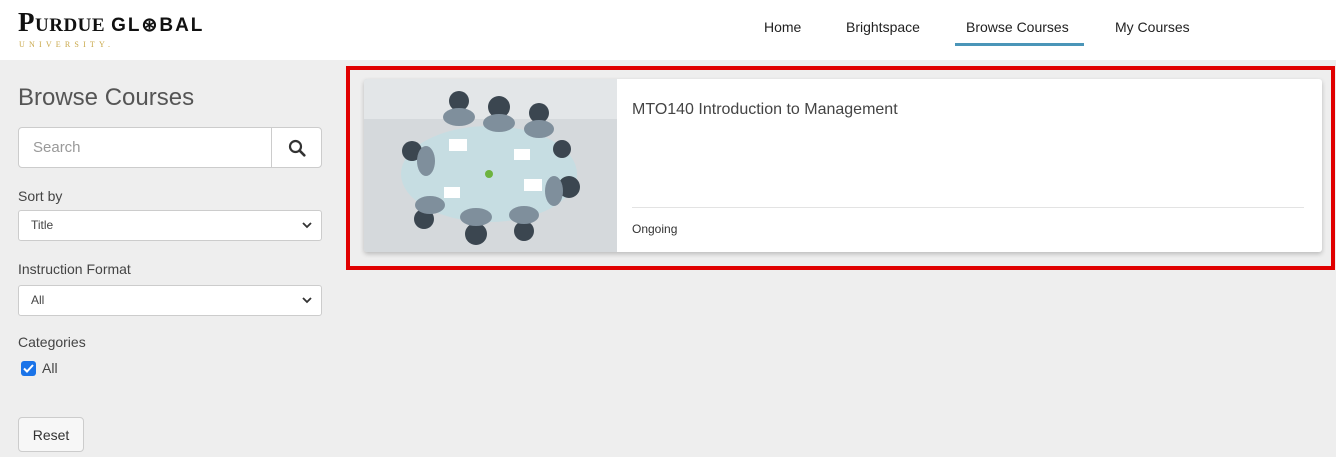 This screenshot has height=457, width=1336. Describe the element at coordinates (52, 342) in the screenshot. I see `categories-label: Categories` at that location.